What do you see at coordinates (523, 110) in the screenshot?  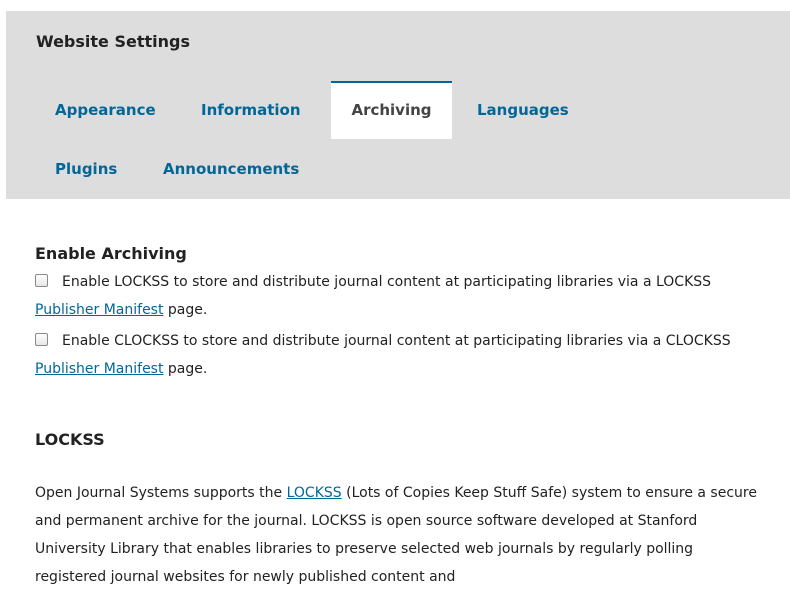 I see `tab-languages: Languages` at bounding box center [523, 110].